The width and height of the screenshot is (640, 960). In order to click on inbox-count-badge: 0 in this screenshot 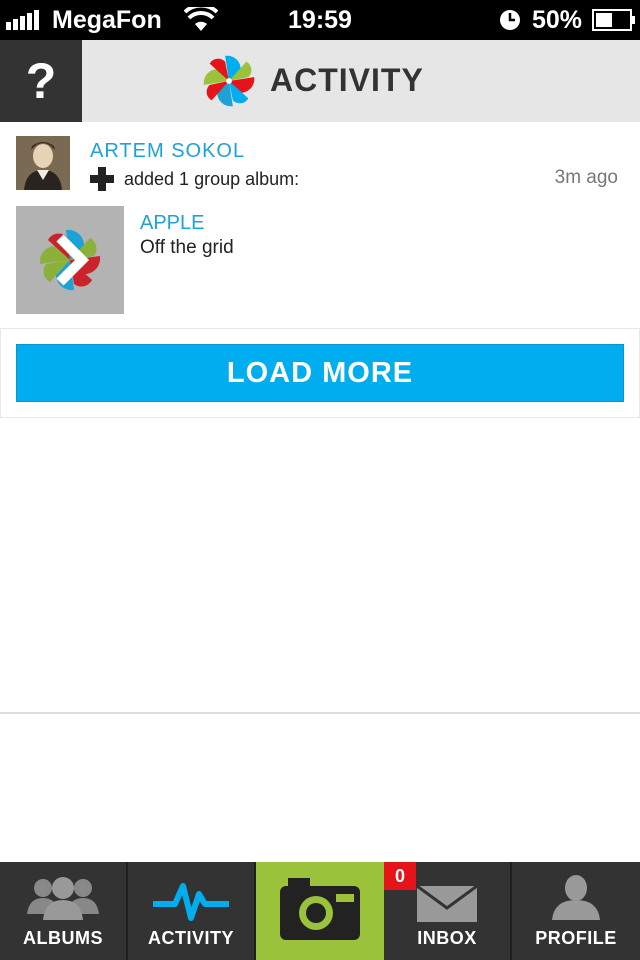, I will do `click(400, 876)`.